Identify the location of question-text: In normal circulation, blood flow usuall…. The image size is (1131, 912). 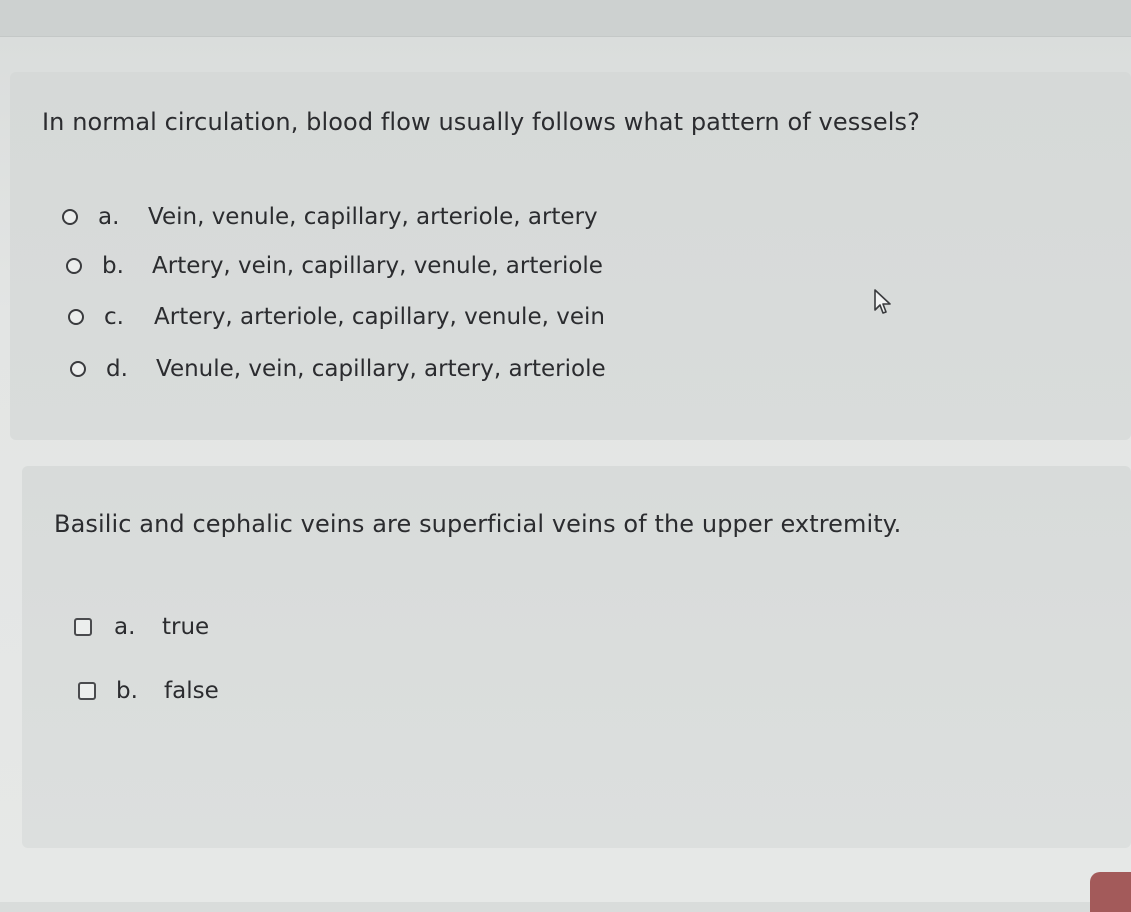
(481, 122).